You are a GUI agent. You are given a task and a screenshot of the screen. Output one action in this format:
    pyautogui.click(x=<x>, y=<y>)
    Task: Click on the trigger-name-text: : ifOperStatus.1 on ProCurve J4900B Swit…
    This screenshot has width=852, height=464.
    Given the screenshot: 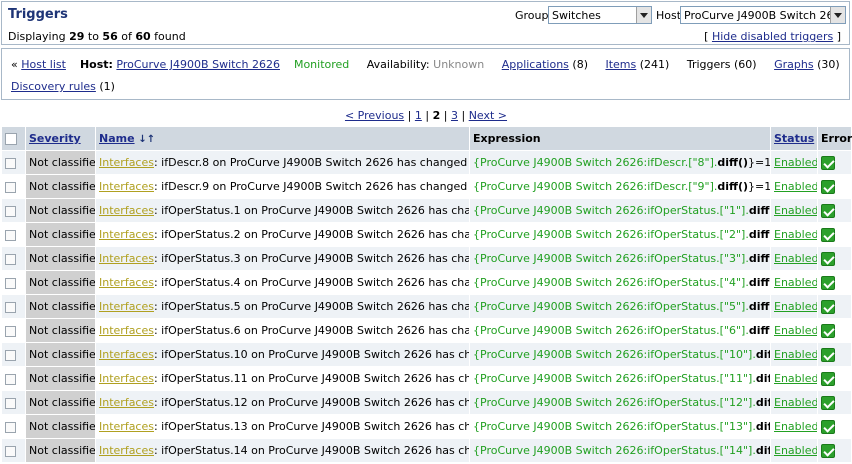 What is the action you would take?
    pyautogui.click(x=311, y=210)
    